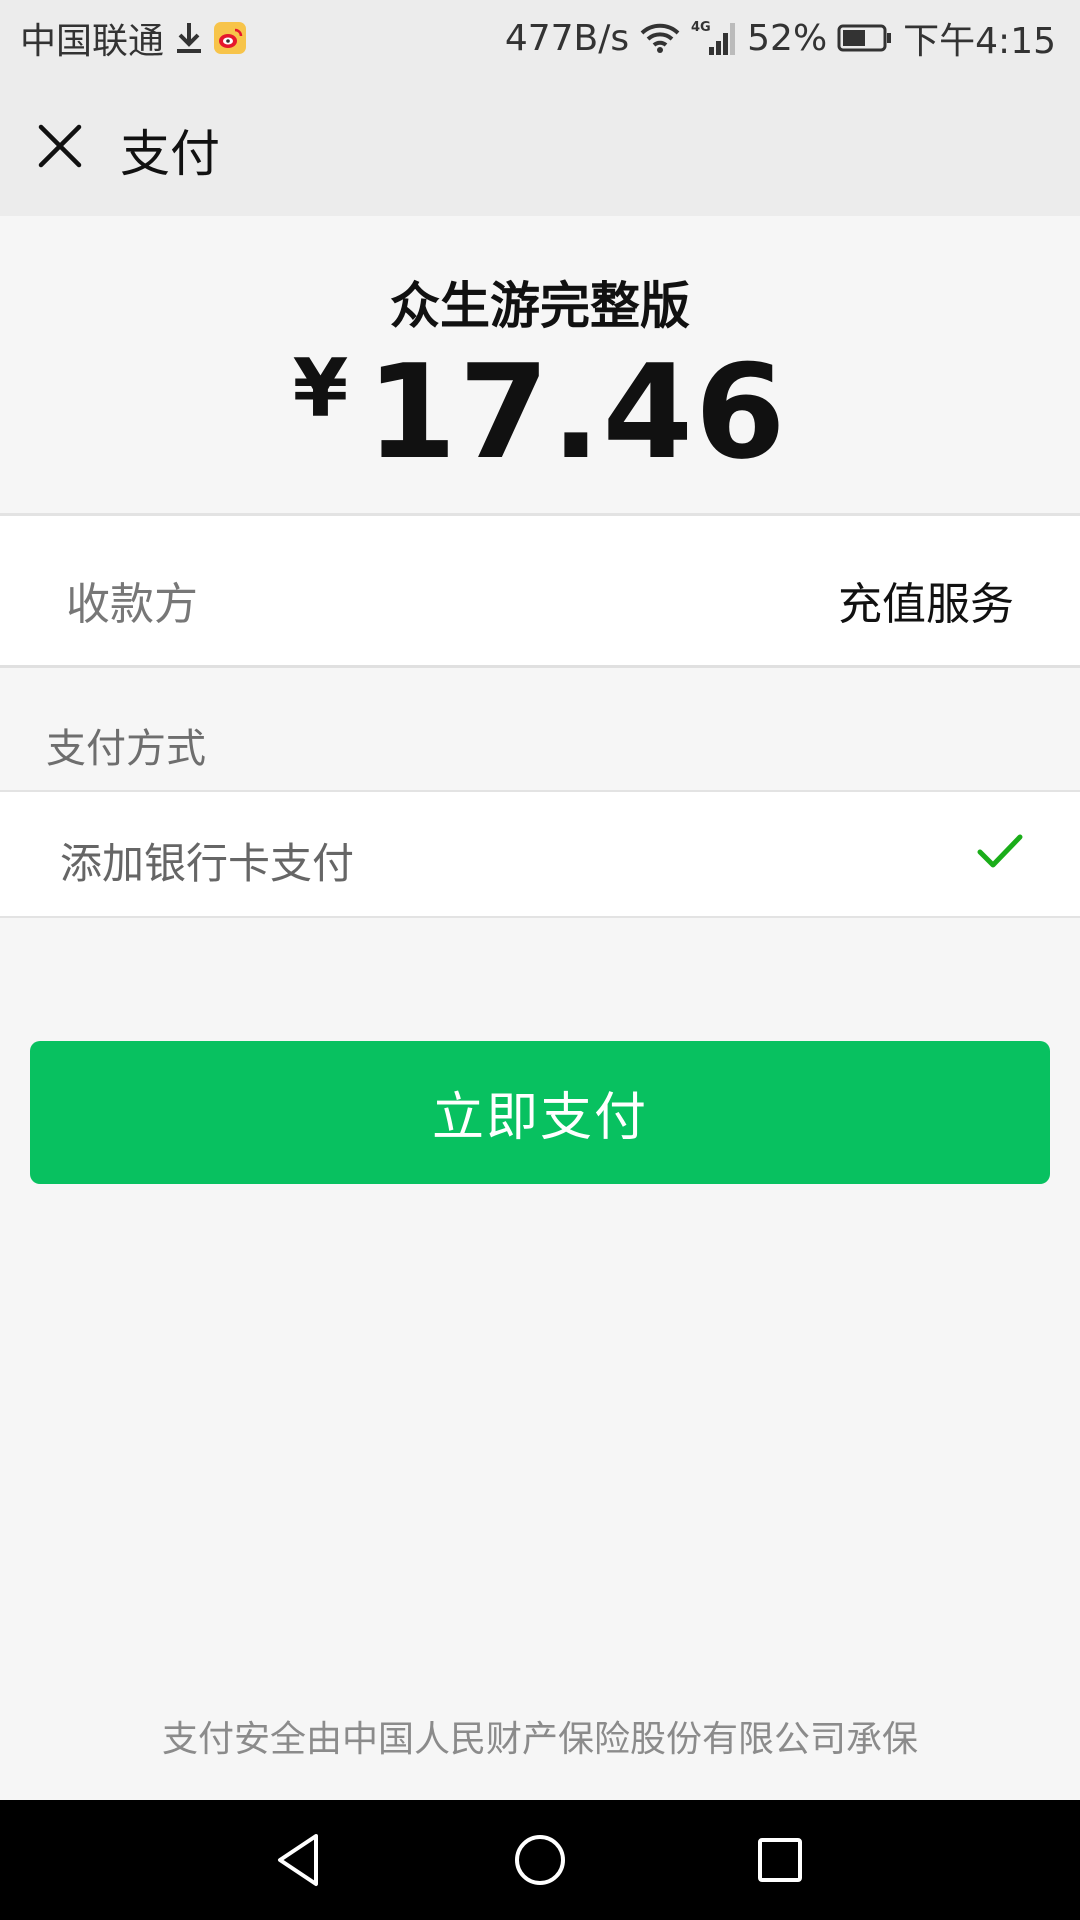 The height and width of the screenshot is (1920, 1080). Describe the element at coordinates (132, 604) in the screenshot. I see `payee-label: 收款方` at that location.